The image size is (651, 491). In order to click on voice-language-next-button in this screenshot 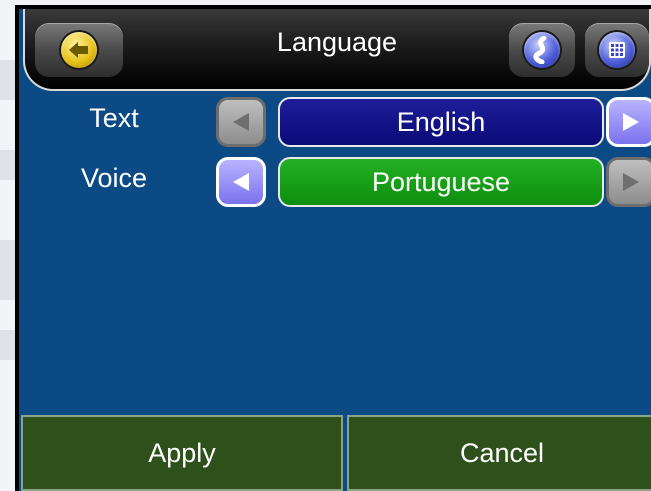, I will do `click(628, 182)`.